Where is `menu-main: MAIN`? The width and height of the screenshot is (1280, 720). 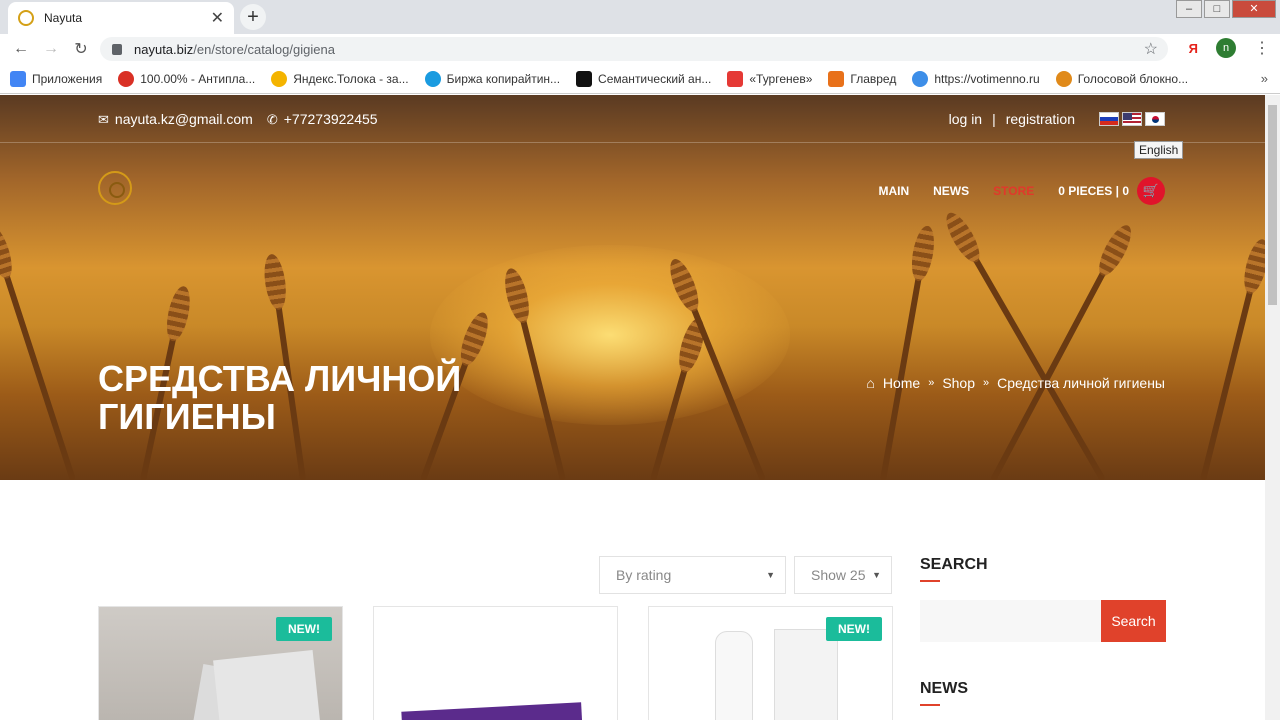 menu-main: MAIN is located at coordinates (893, 191).